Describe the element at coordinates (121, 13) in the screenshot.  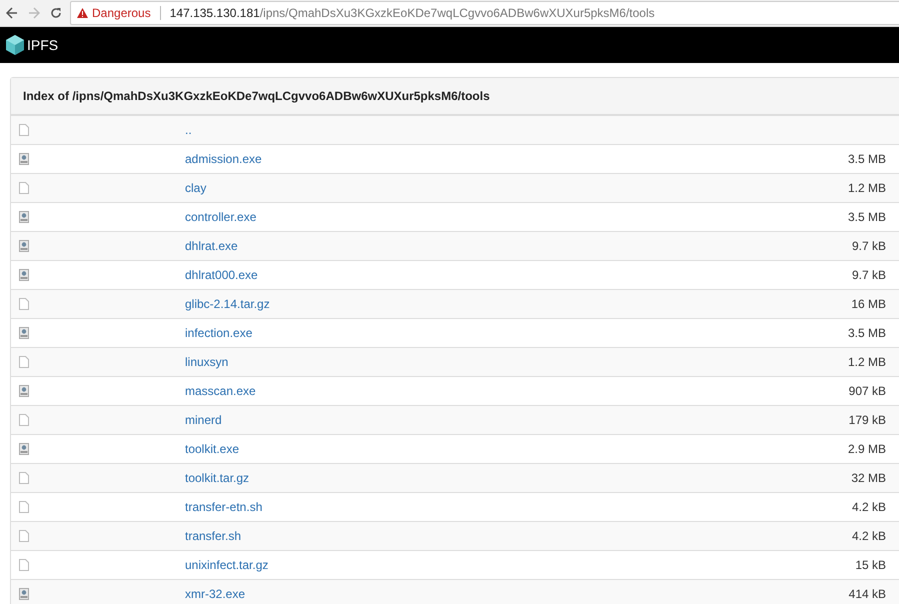
I see `security-label: Dangerous` at that location.